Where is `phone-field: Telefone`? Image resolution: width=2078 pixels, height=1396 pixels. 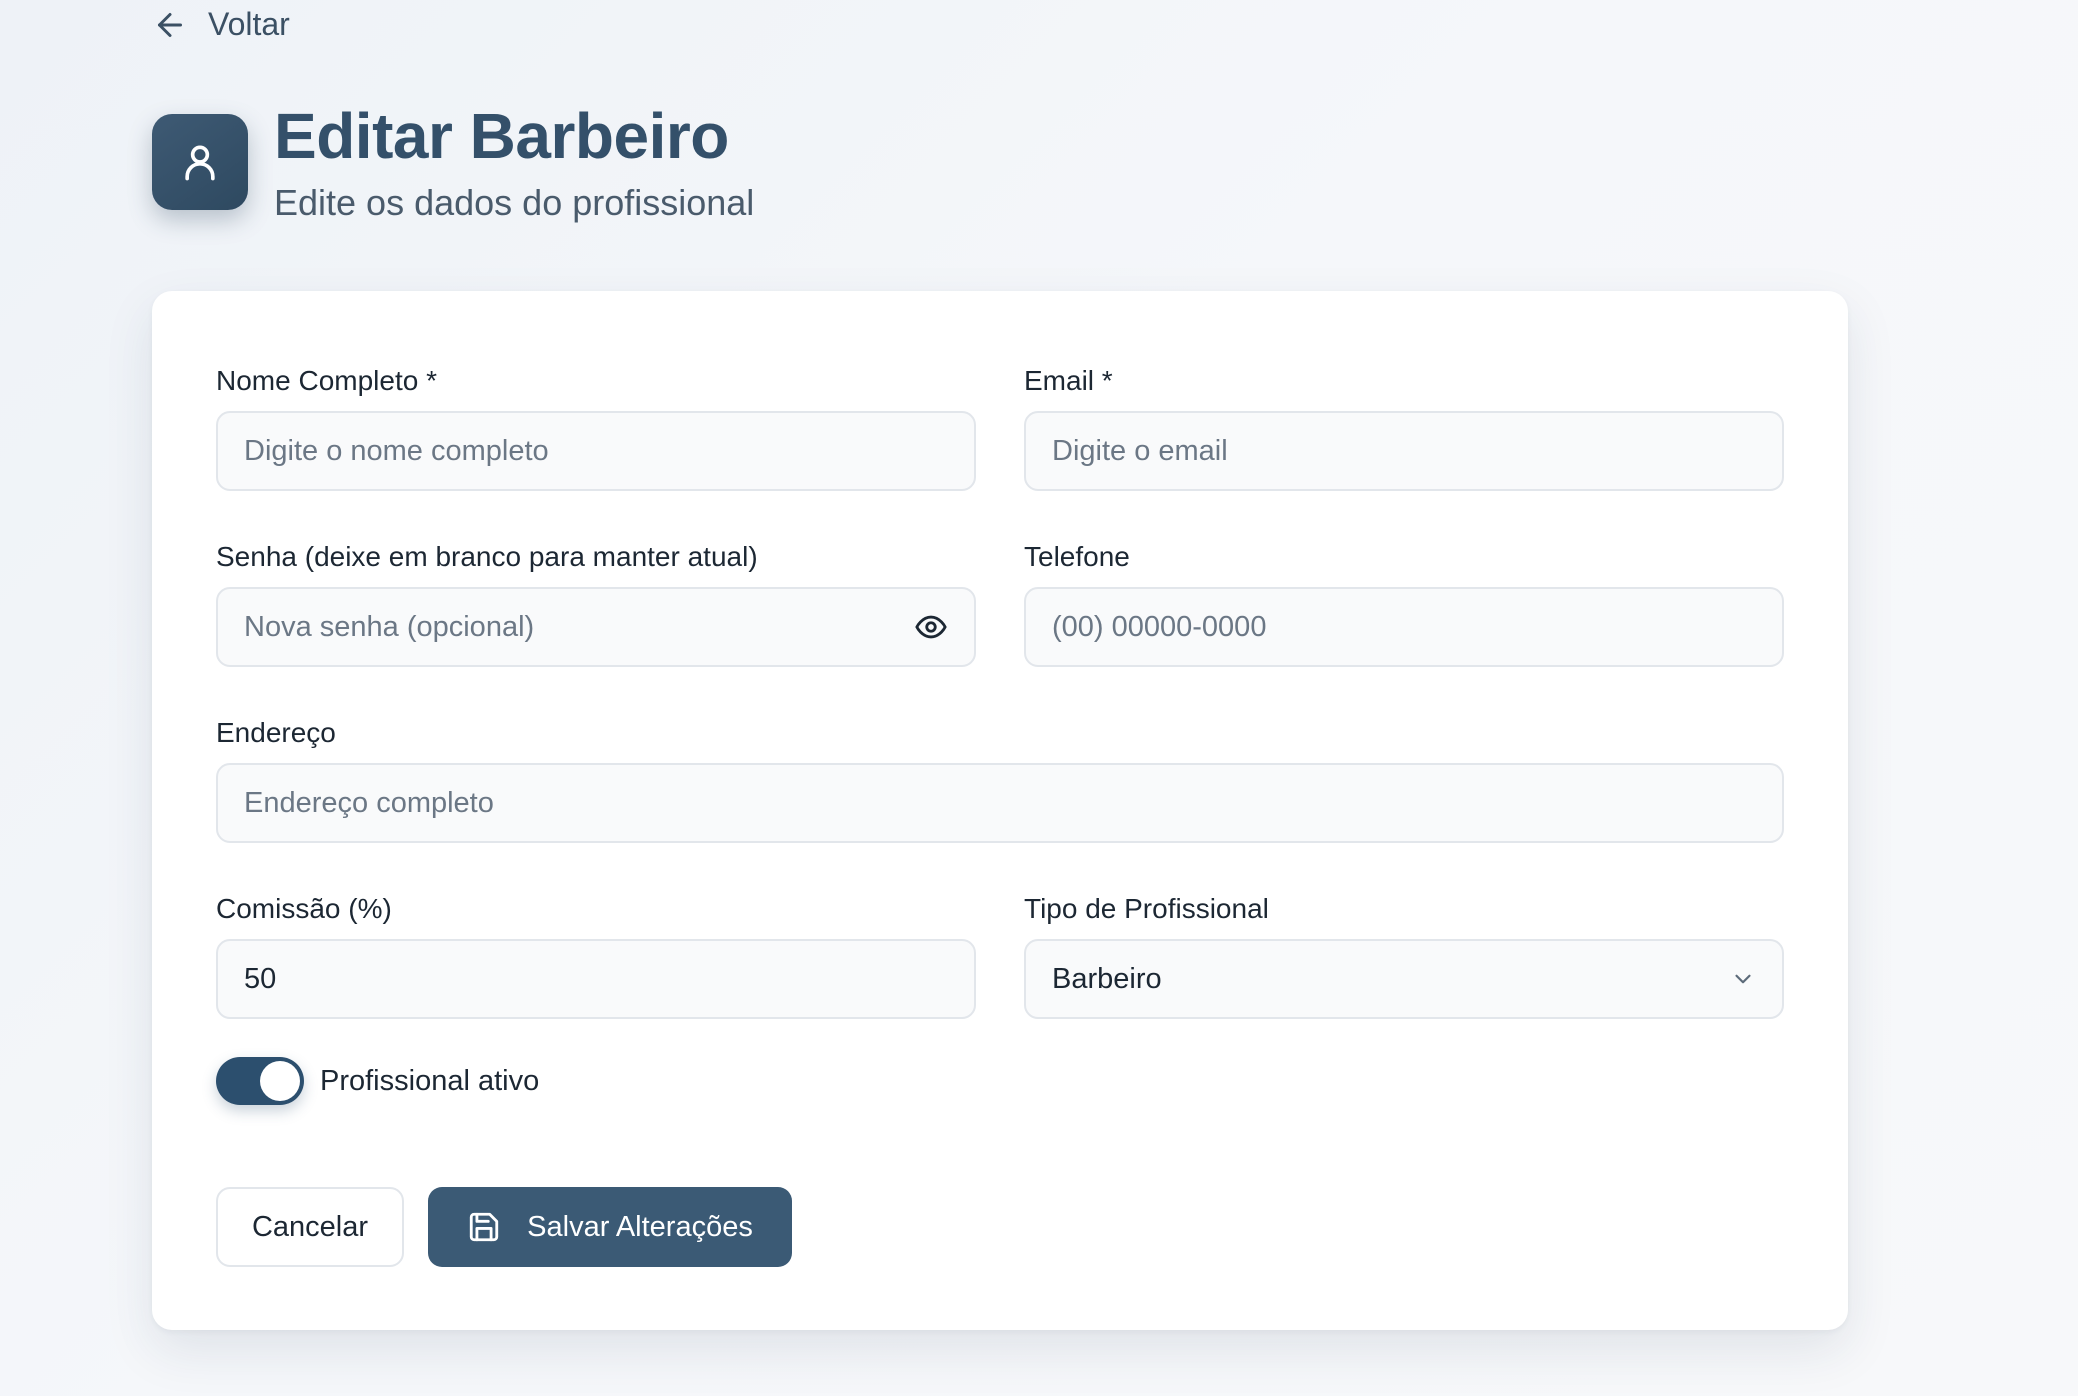
phone-field: Telefone is located at coordinates (1404, 603).